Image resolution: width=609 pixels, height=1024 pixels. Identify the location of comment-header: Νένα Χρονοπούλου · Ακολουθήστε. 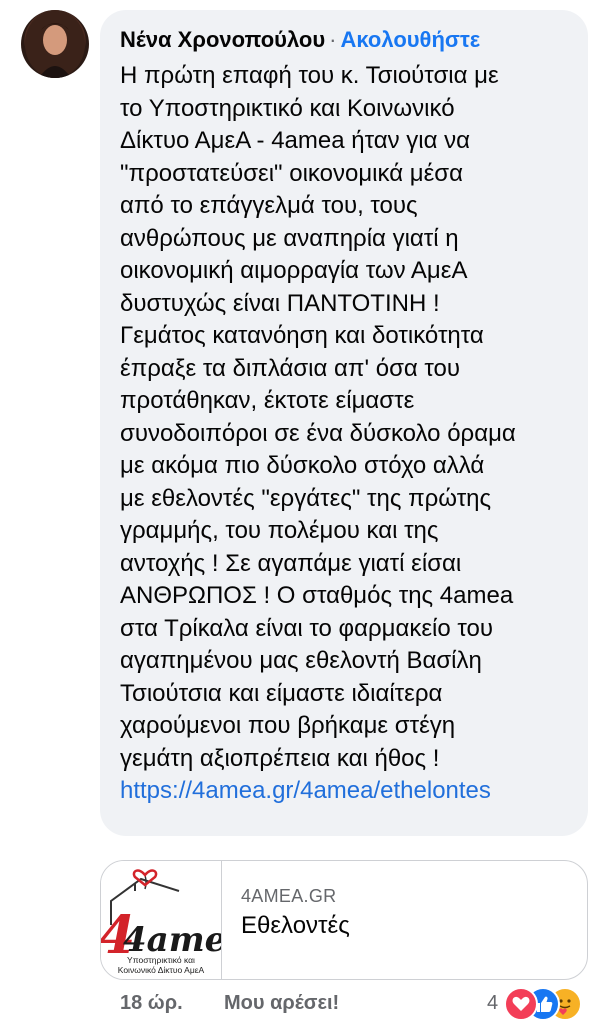
(300, 40).